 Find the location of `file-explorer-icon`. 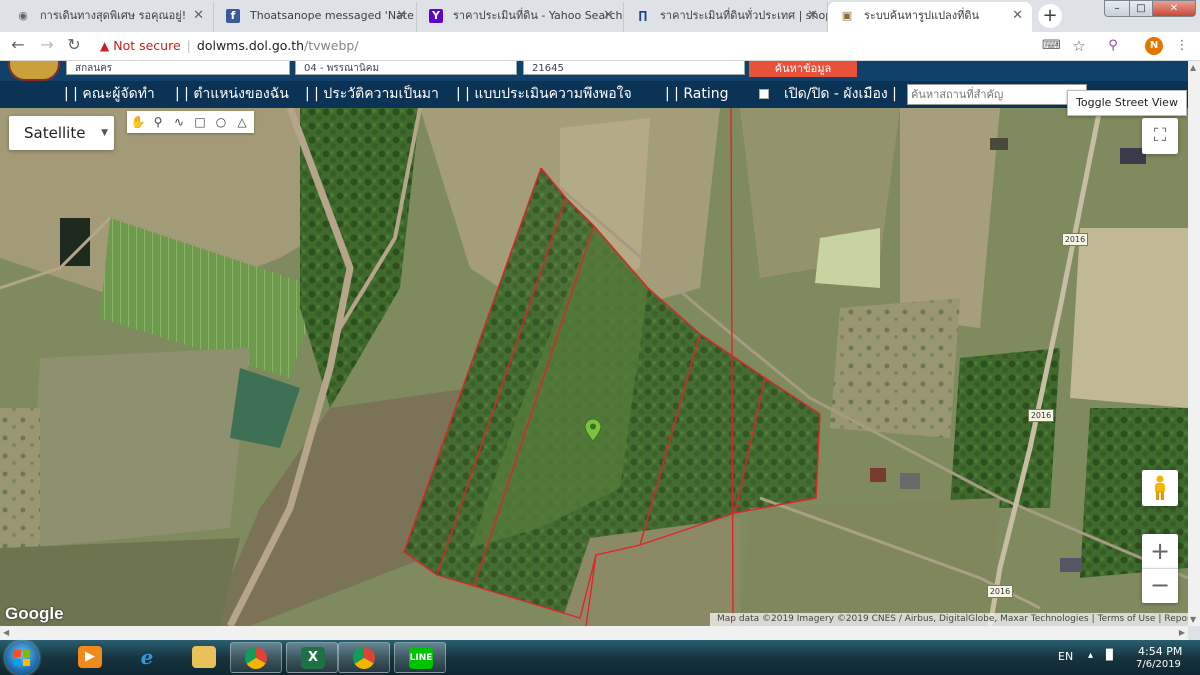

file-explorer-icon is located at coordinates (204, 657).